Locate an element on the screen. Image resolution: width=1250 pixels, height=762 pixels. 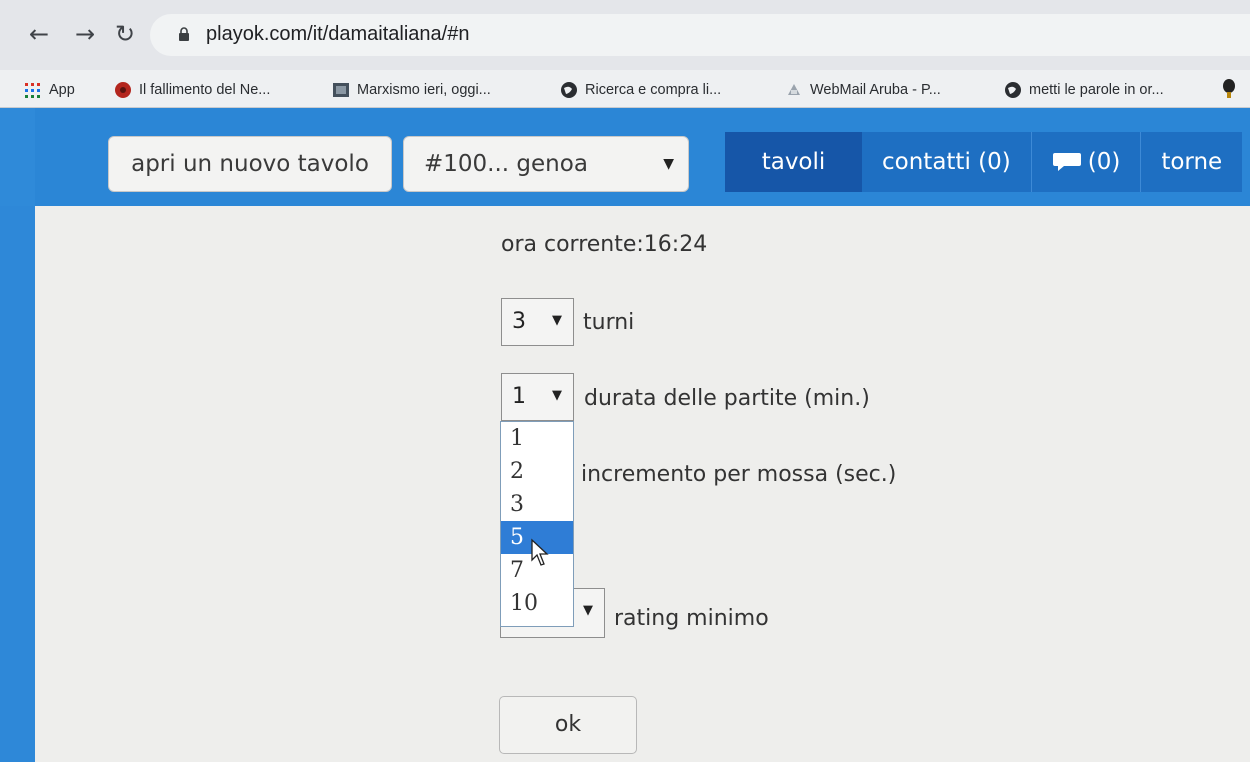
reload-icon: ↻ is located at coordinates (125, 35).